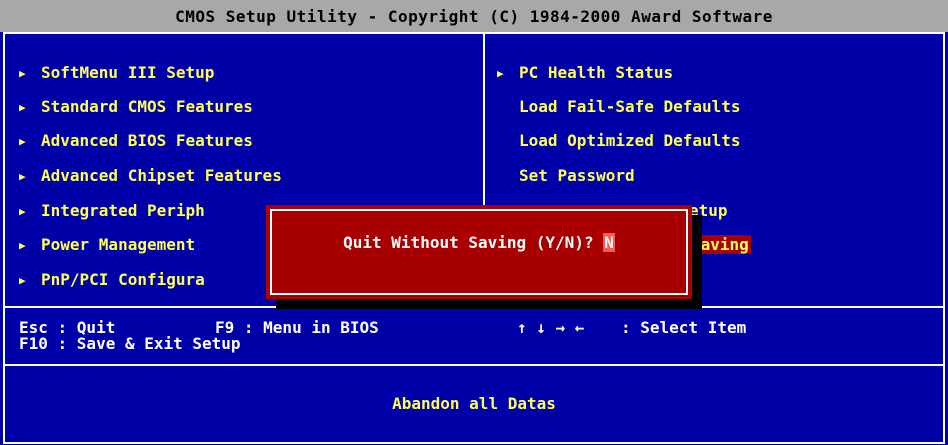 The height and width of the screenshot is (445, 948). What do you see at coordinates (479, 242) in the screenshot?
I see `dialog-prompt: Quit Without Saving (Y/N)? N` at bounding box center [479, 242].